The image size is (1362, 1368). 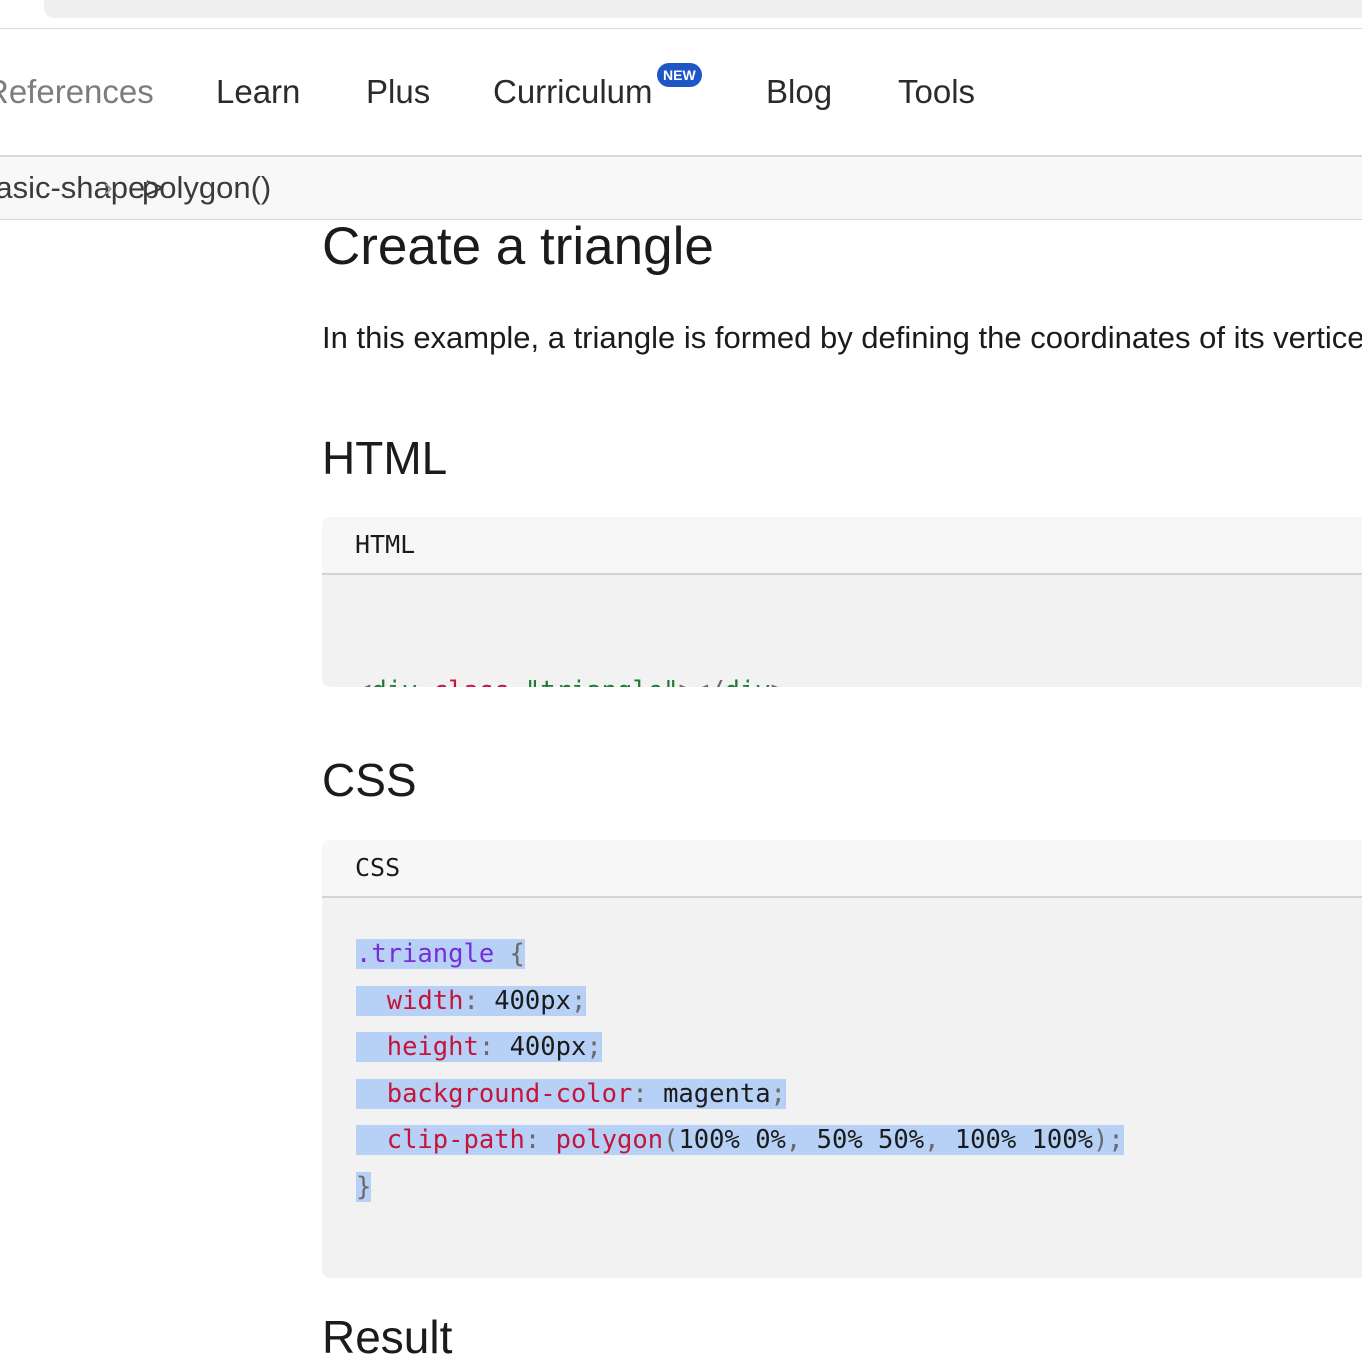 I want to click on browser-address-bar, so click(x=681, y=14).